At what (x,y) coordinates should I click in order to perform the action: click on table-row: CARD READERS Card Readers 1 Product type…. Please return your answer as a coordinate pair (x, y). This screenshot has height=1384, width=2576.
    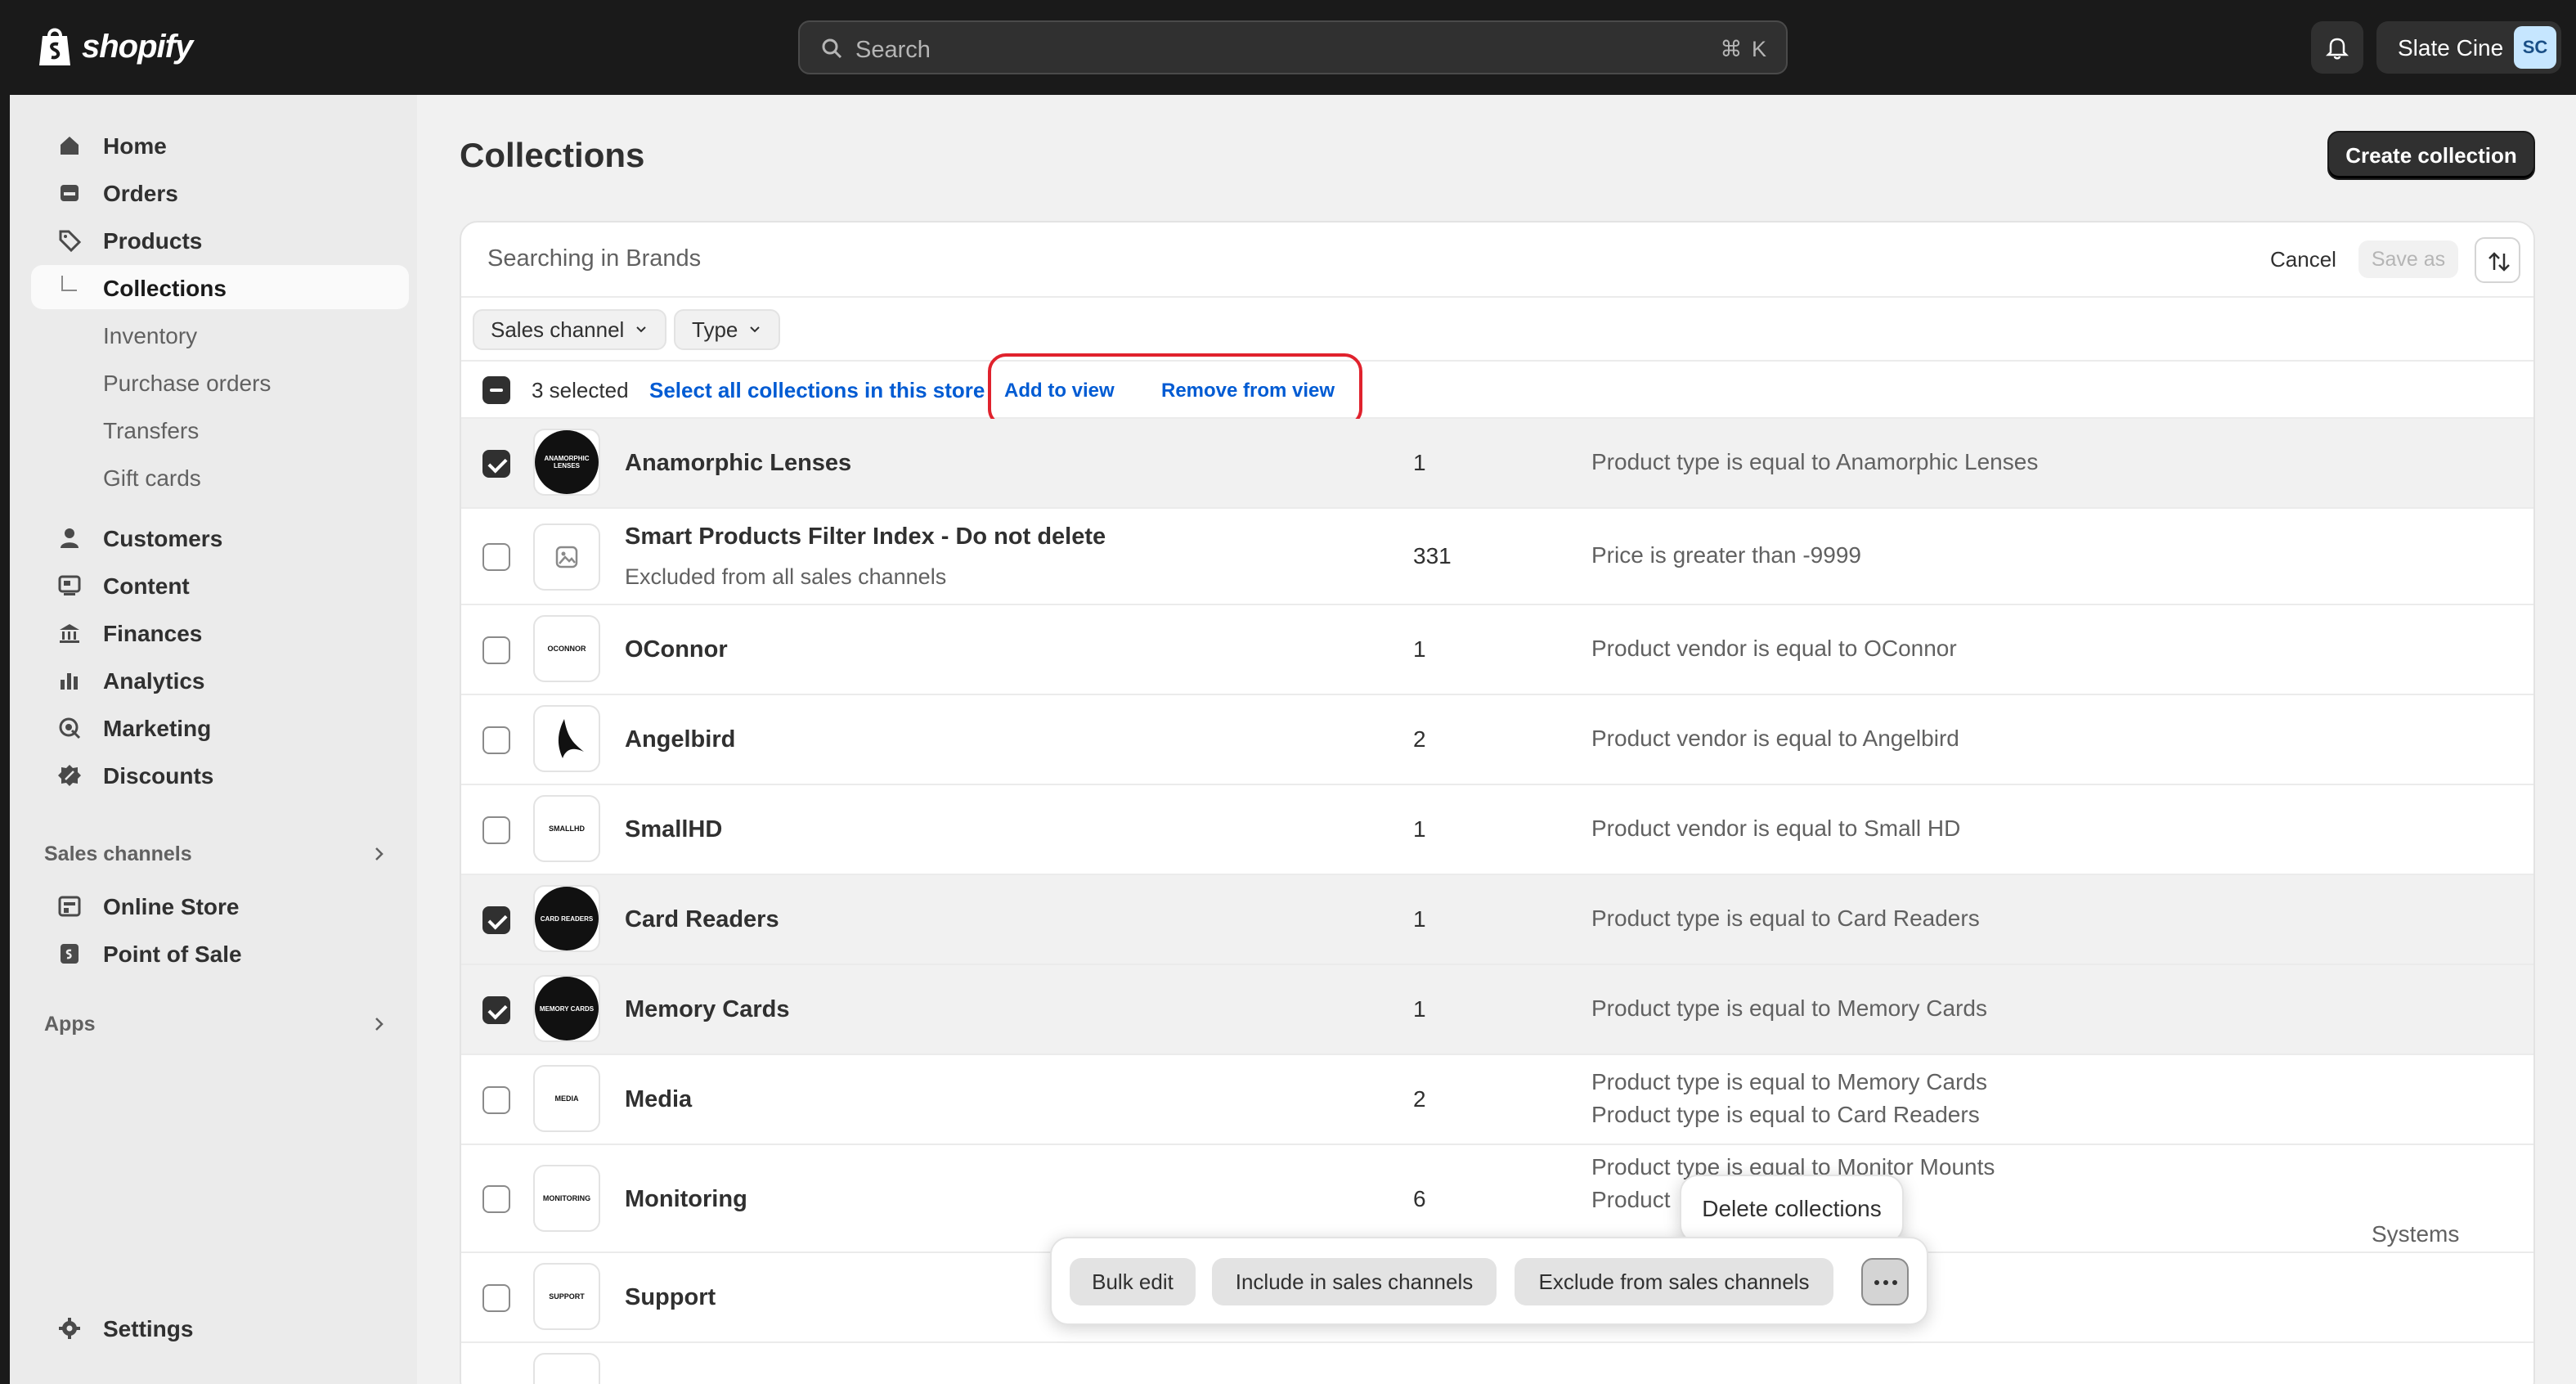
    Looking at the image, I should click on (1497, 920).